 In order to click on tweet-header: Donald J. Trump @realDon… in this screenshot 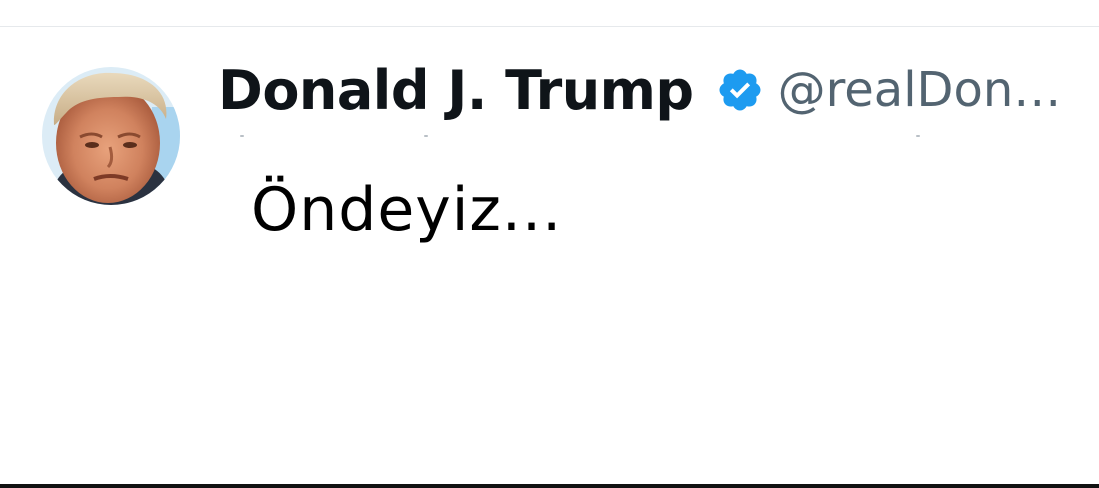, I will do `click(639, 90)`.